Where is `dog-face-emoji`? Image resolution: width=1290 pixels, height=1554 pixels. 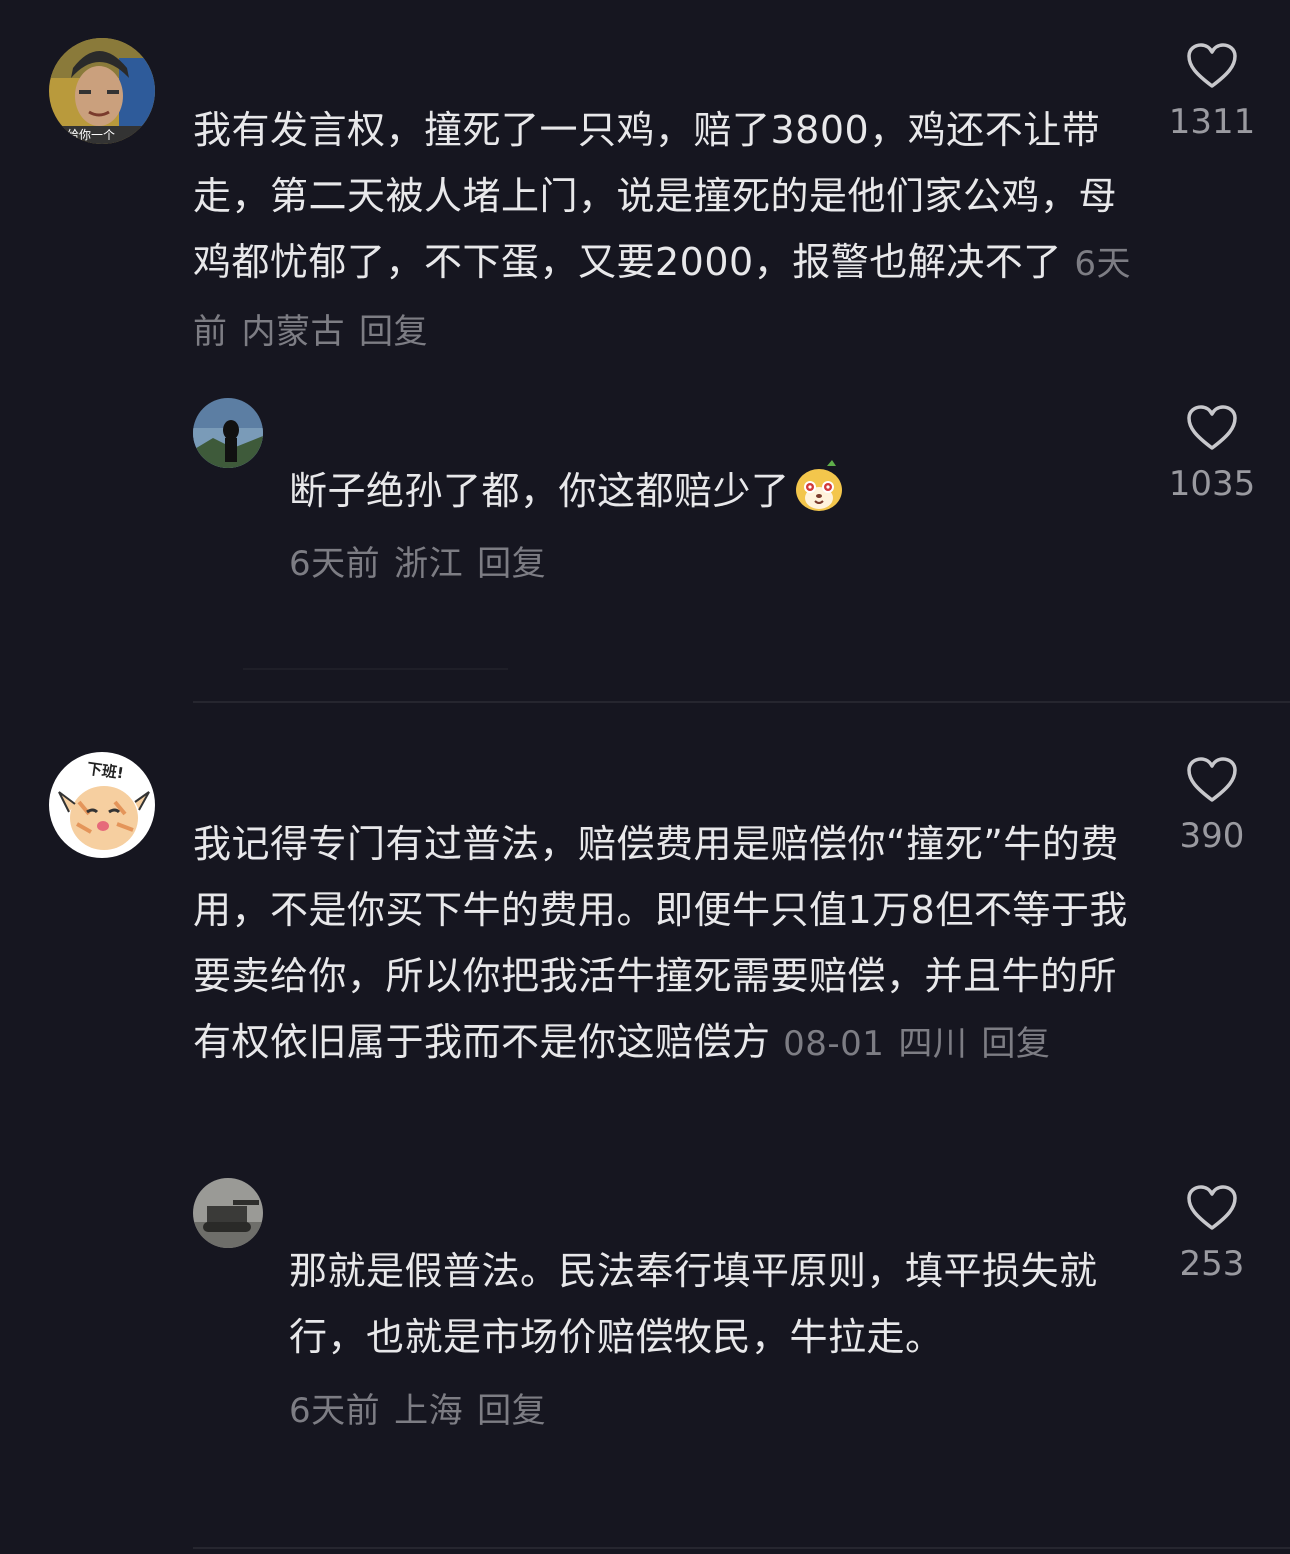 dog-face-emoji is located at coordinates (819, 496).